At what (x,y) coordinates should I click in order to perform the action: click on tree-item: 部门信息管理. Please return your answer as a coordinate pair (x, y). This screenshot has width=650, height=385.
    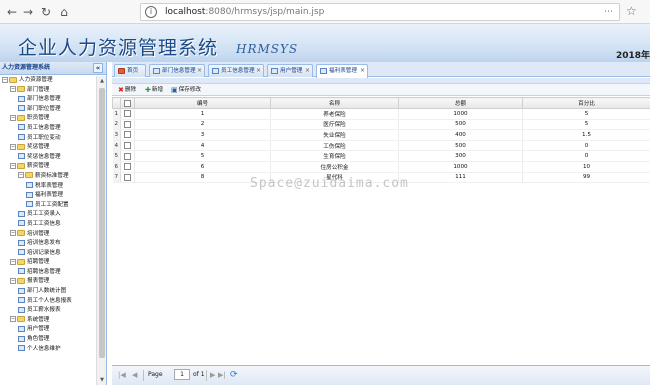
    Looking at the image, I should click on (48, 100).